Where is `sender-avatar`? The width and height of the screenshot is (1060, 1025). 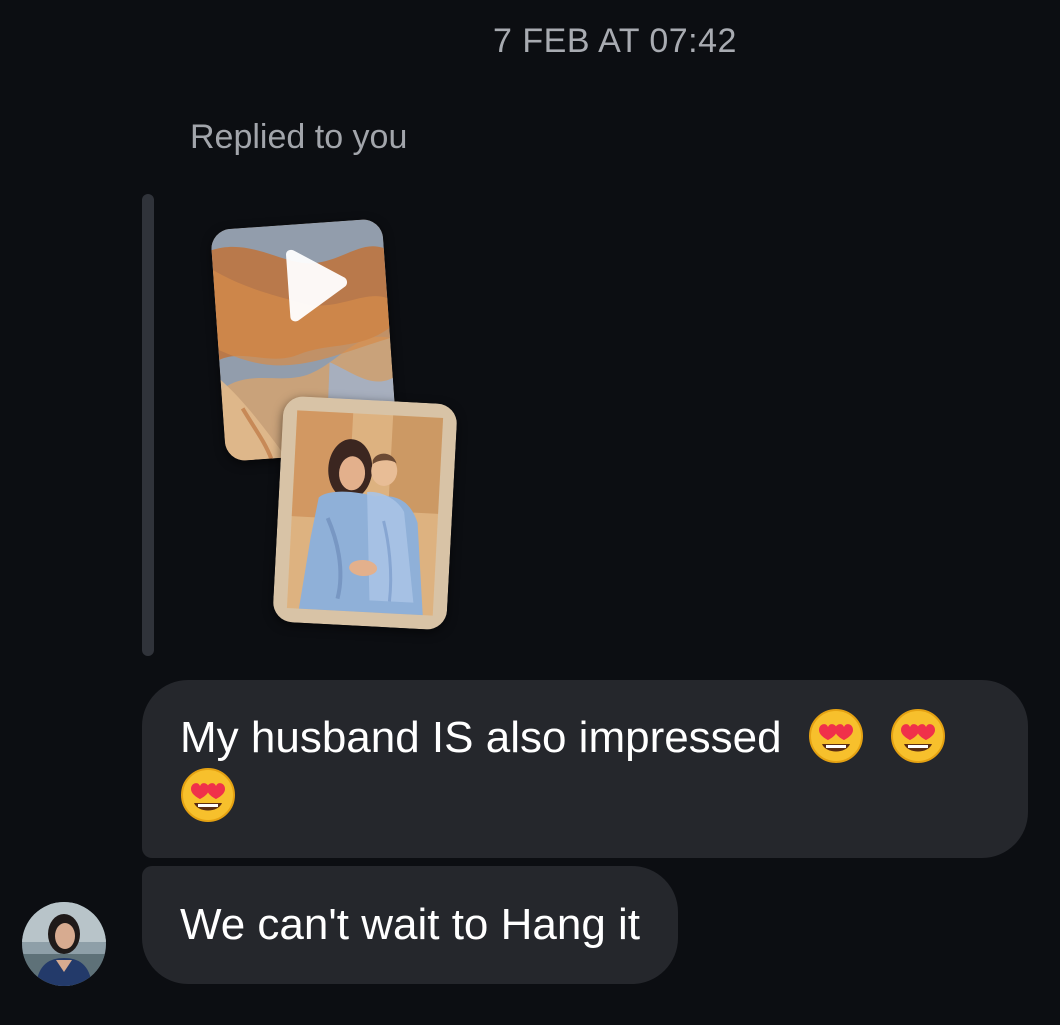
sender-avatar is located at coordinates (64, 944).